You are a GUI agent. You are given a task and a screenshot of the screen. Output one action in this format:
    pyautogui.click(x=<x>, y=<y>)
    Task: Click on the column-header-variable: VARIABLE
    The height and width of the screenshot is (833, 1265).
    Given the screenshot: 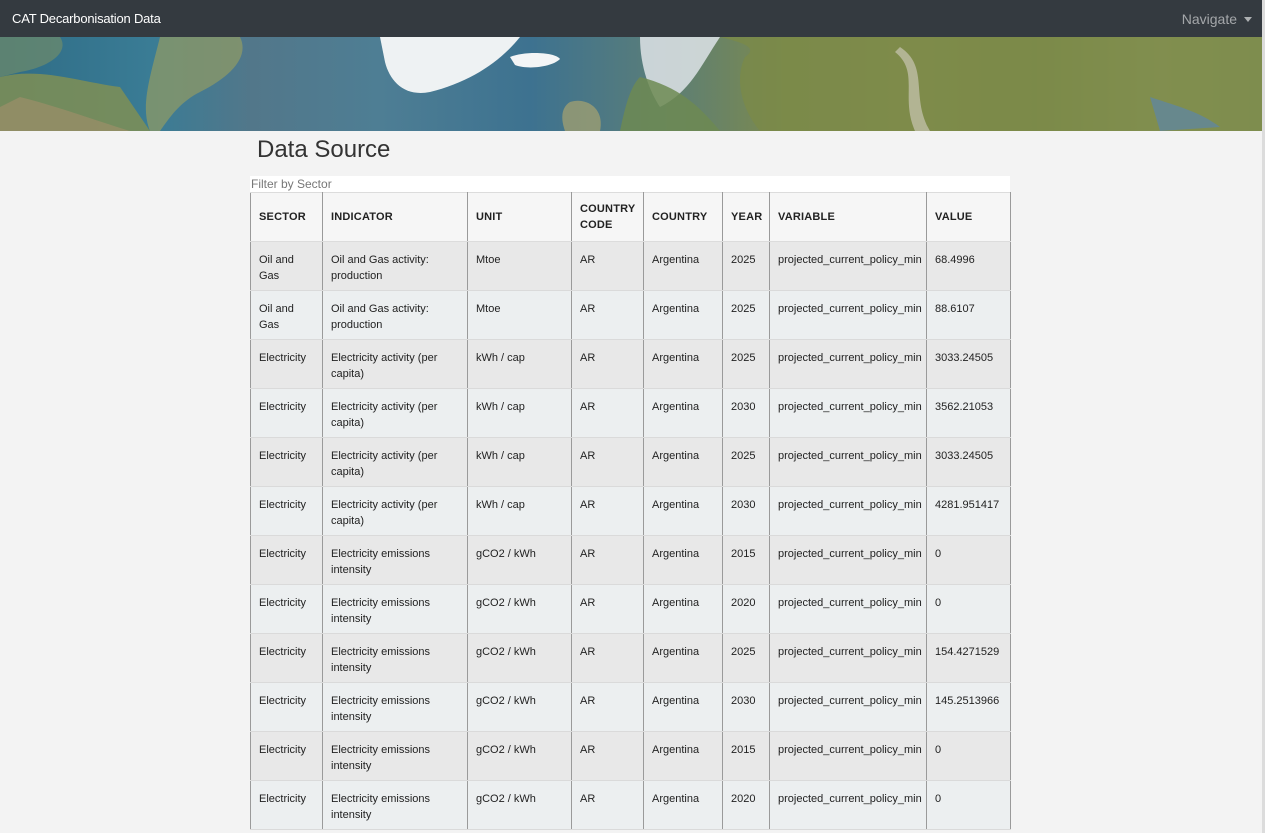 What is the action you would take?
    pyautogui.click(x=848, y=217)
    